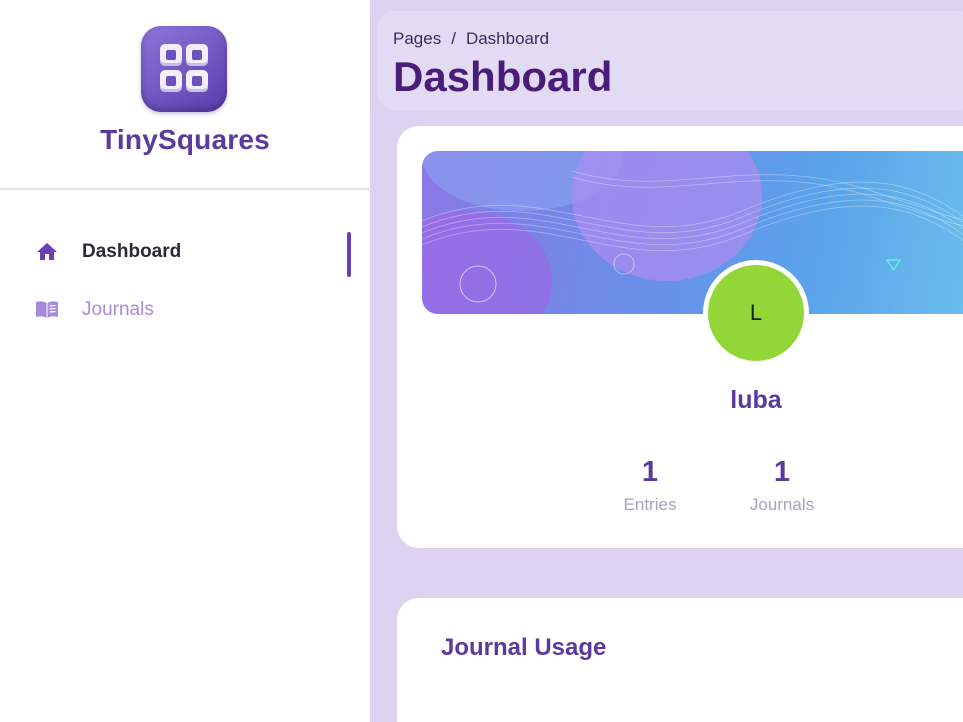  What do you see at coordinates (507, 38) in the screenshot?
I see `breadcrumb-current: Dashboard` at bounding box center [507, 38].